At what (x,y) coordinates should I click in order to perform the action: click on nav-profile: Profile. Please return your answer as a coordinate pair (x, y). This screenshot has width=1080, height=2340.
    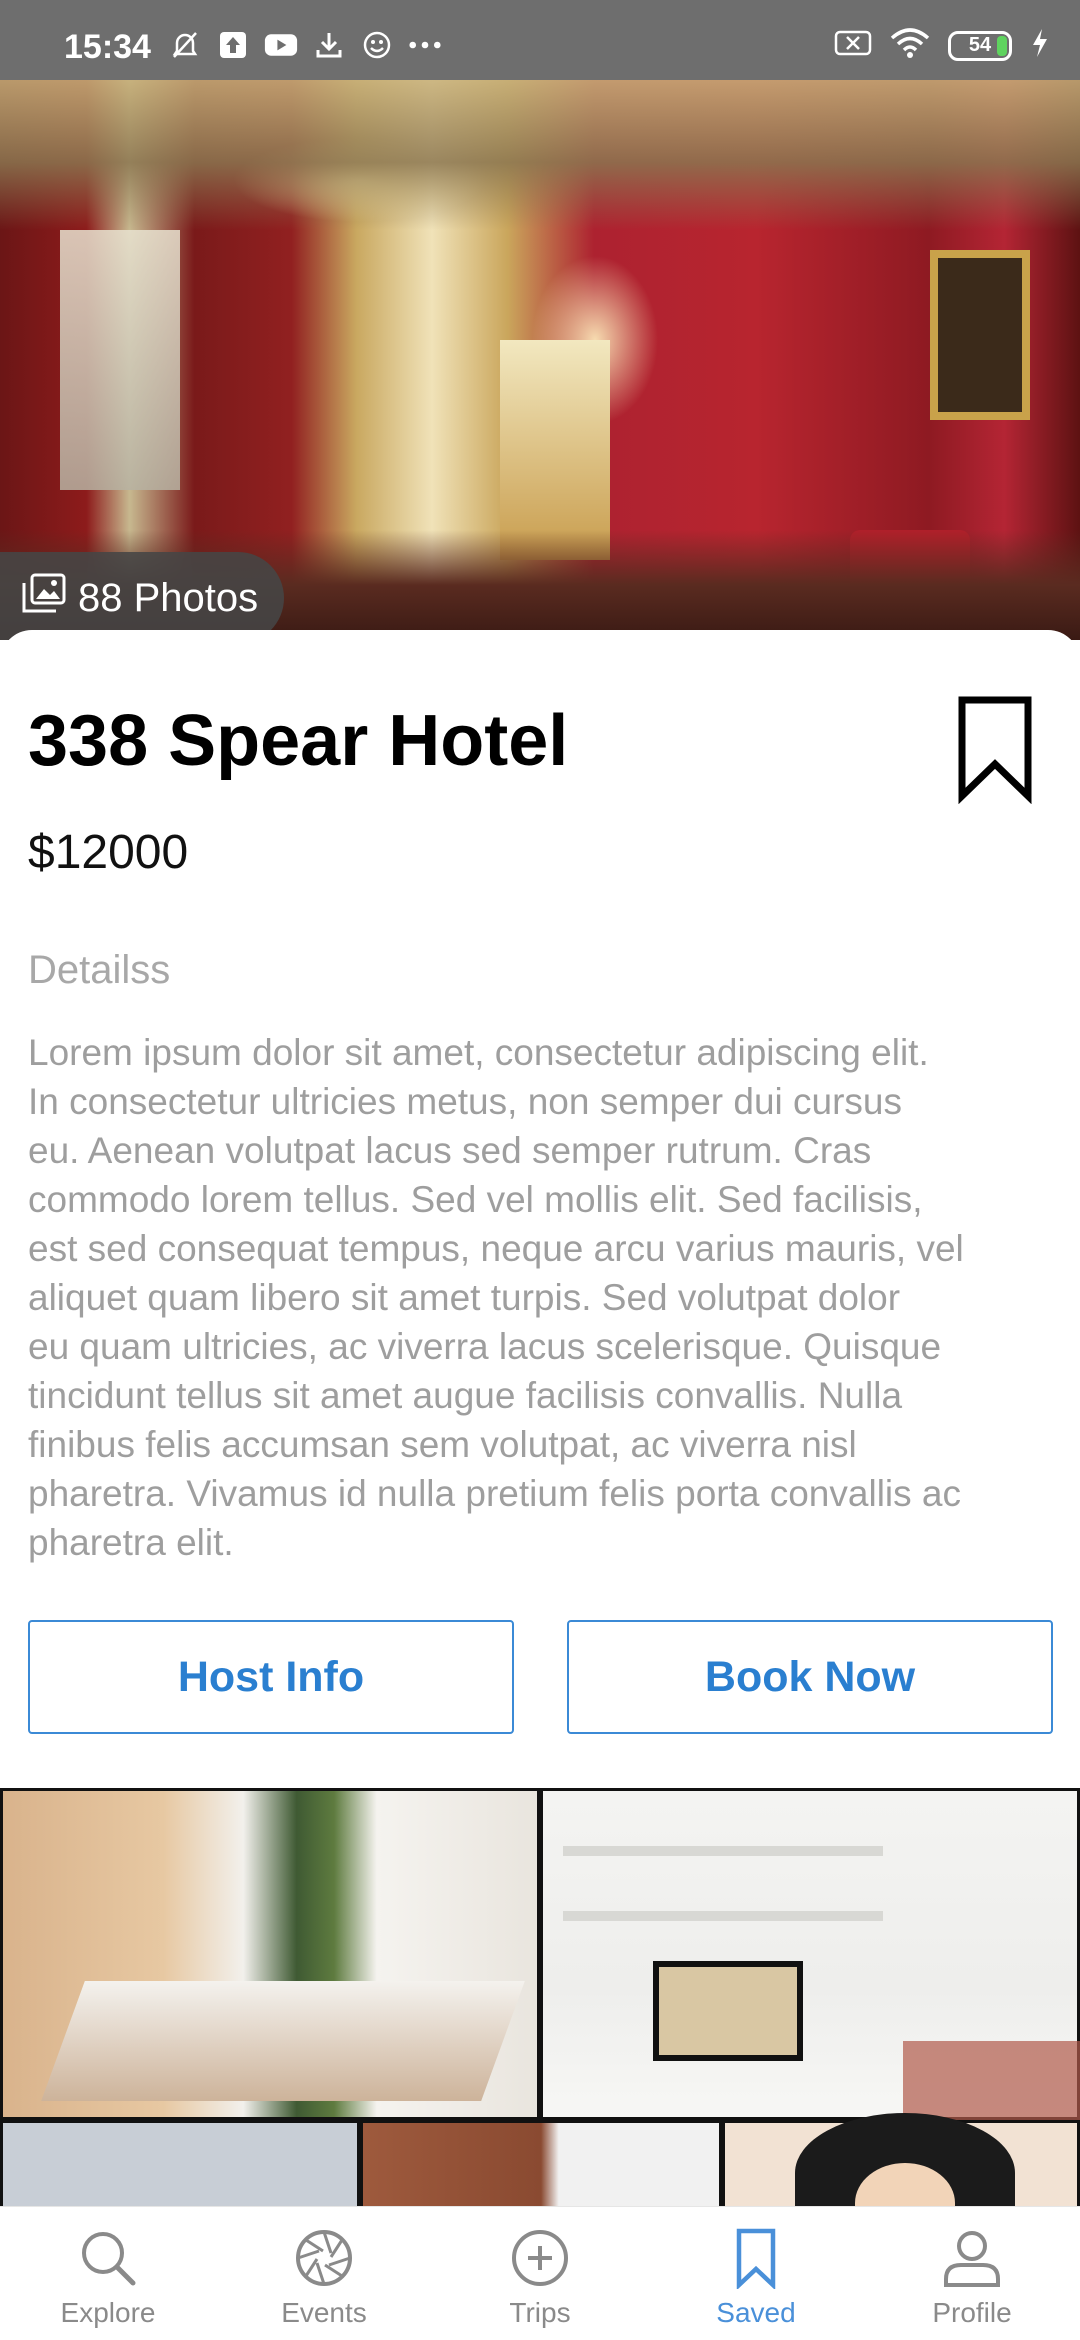
    Looking at the image, I should click on (972, 2273).